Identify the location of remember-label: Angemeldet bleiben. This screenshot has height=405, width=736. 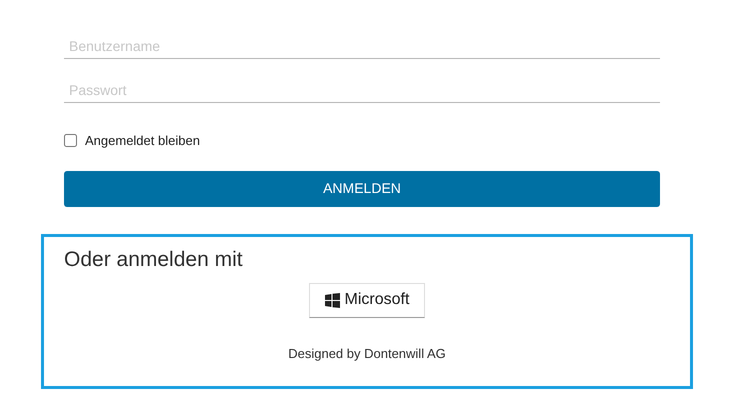
(142, 141).